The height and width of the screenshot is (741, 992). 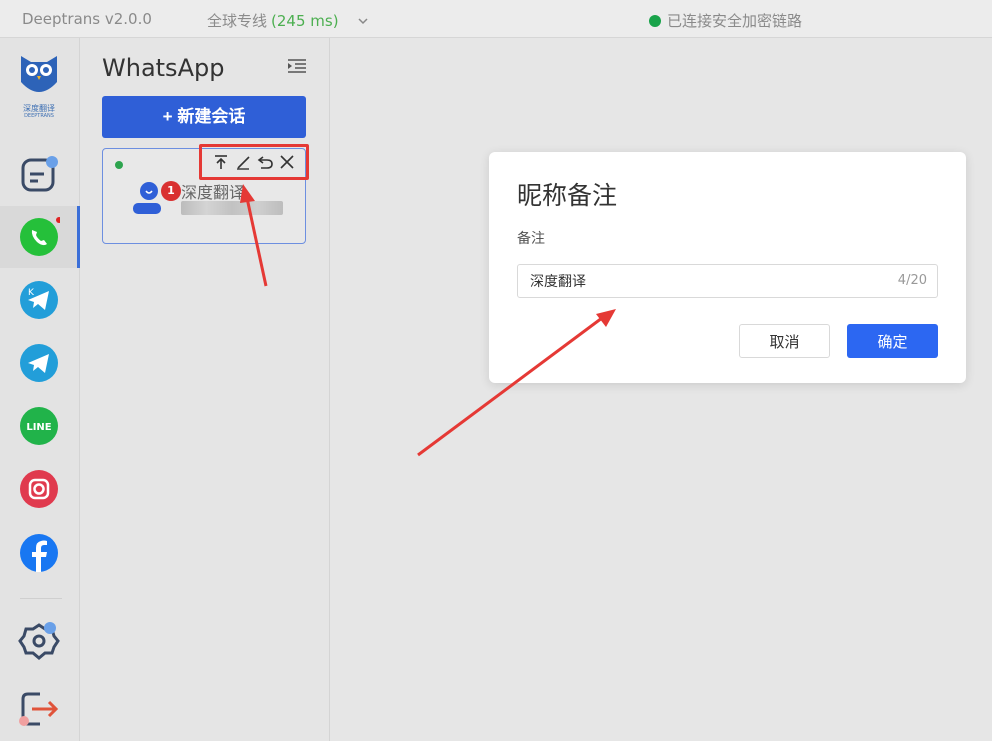 What do you see at coordinates (892, 341) in the screenshot?
I see `confirm-button: 确定` at bounding box center [892, 341].